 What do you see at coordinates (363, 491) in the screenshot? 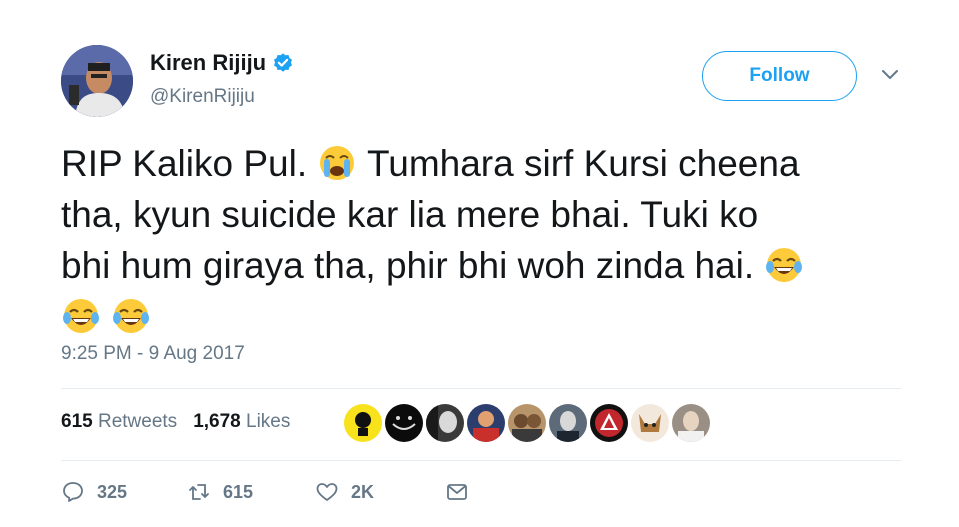
I see `like-count: 2K` at bounding box center [363, 491].